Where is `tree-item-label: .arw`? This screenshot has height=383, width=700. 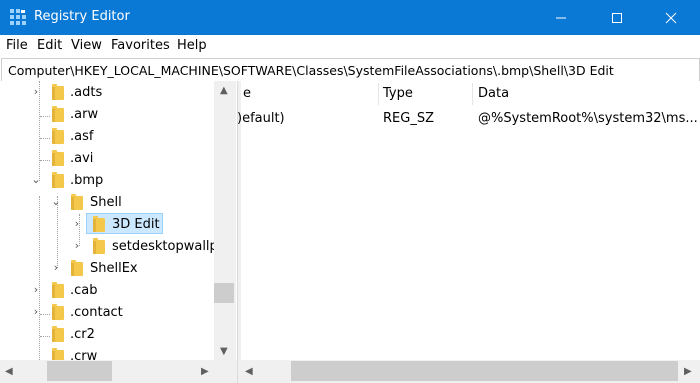
tree-item-label: .arw is located at coordinates (84, 114).